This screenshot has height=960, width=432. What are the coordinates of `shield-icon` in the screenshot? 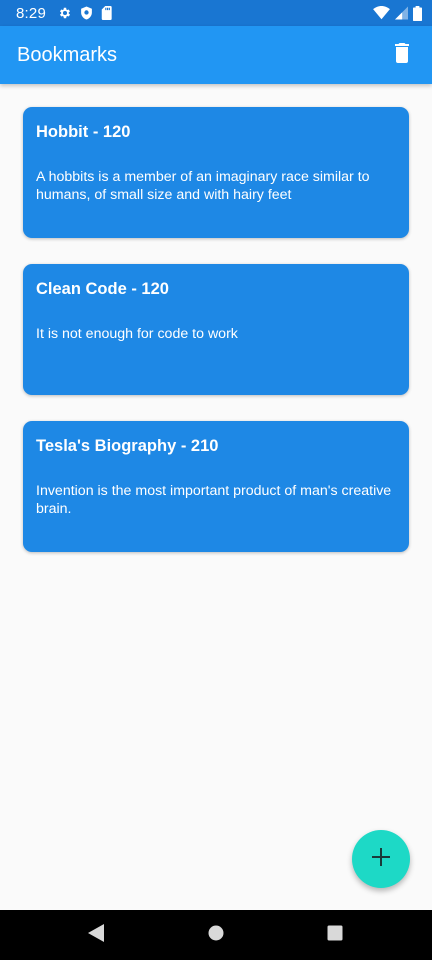 It's located at (86, 13).